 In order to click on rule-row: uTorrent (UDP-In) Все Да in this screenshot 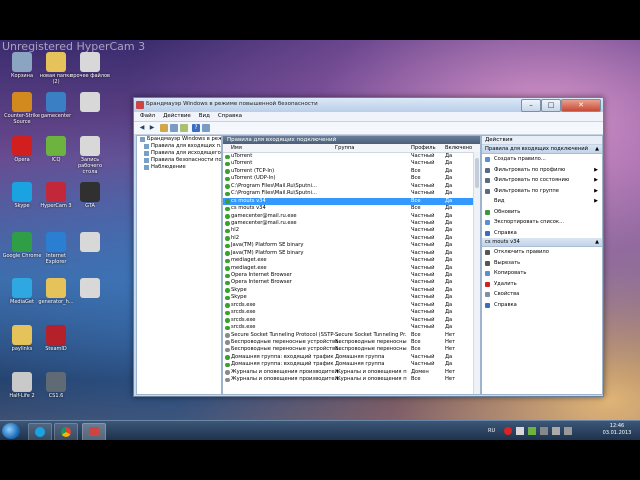, I will do `click(351, 178)`.